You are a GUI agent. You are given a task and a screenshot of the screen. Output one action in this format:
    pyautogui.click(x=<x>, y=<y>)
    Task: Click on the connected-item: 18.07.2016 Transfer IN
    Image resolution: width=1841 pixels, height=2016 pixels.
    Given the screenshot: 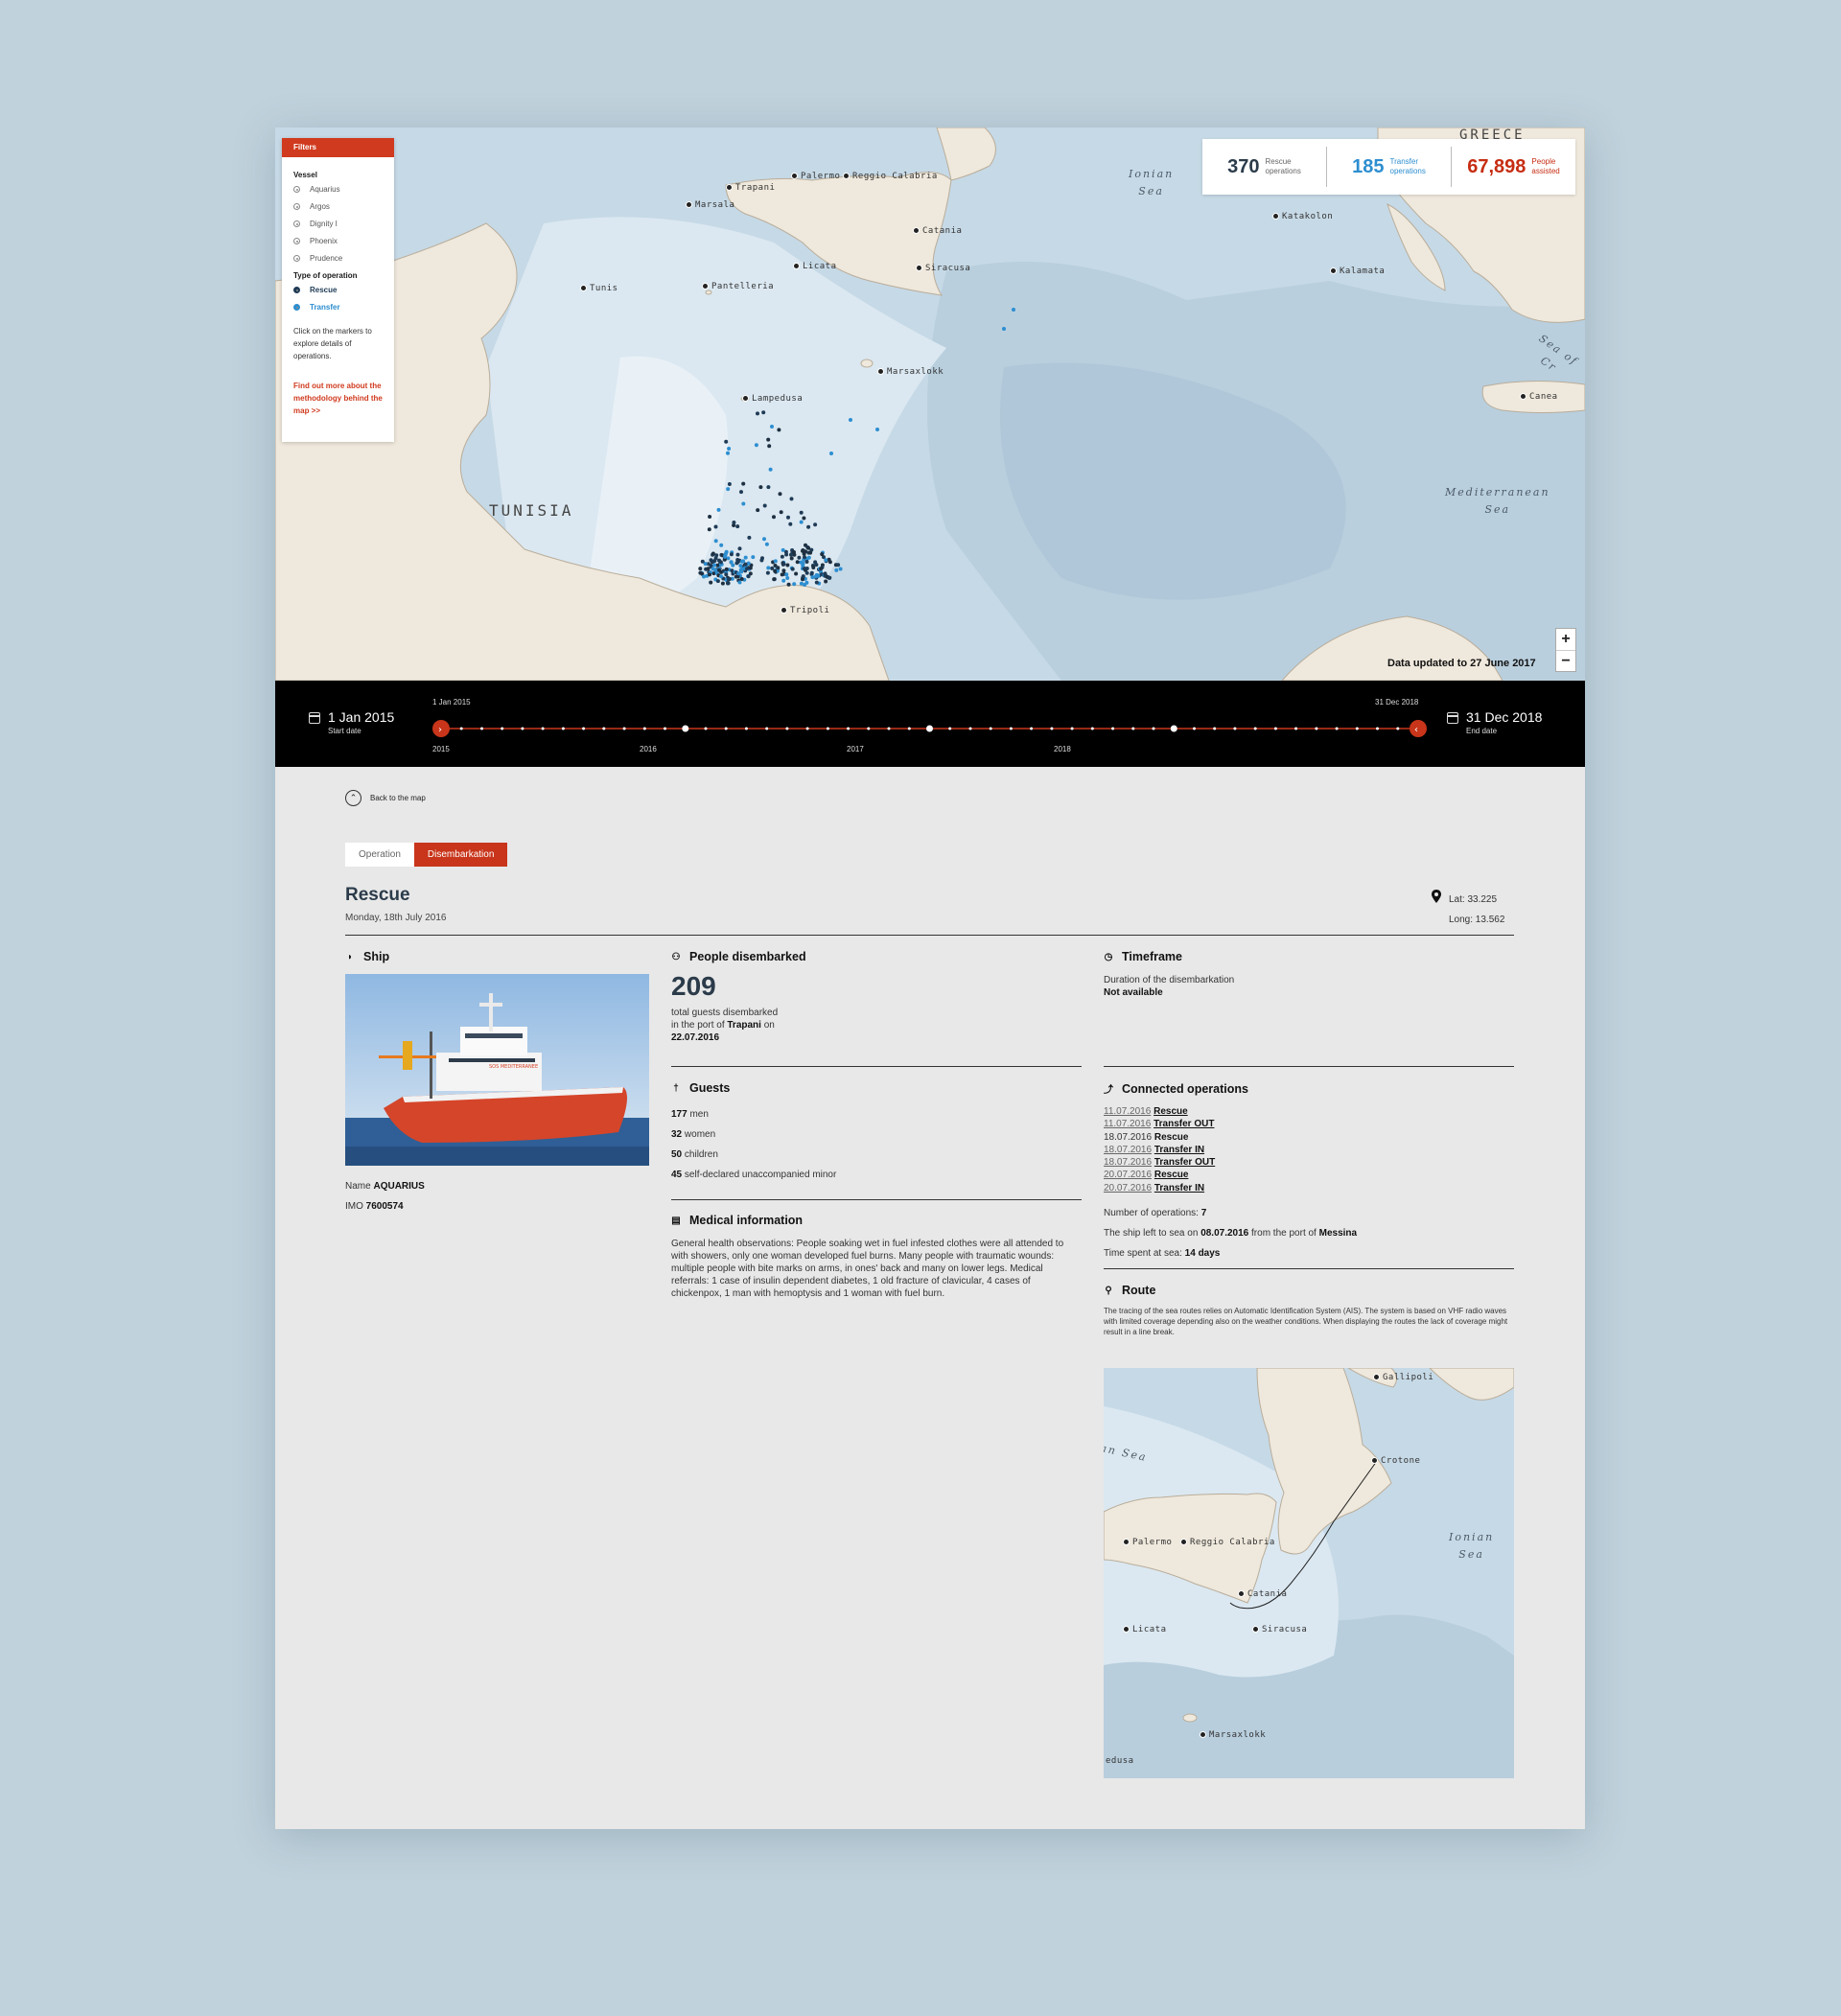 What is the action you would take?
    pyautogui.click(x=1159, y=1150)
    